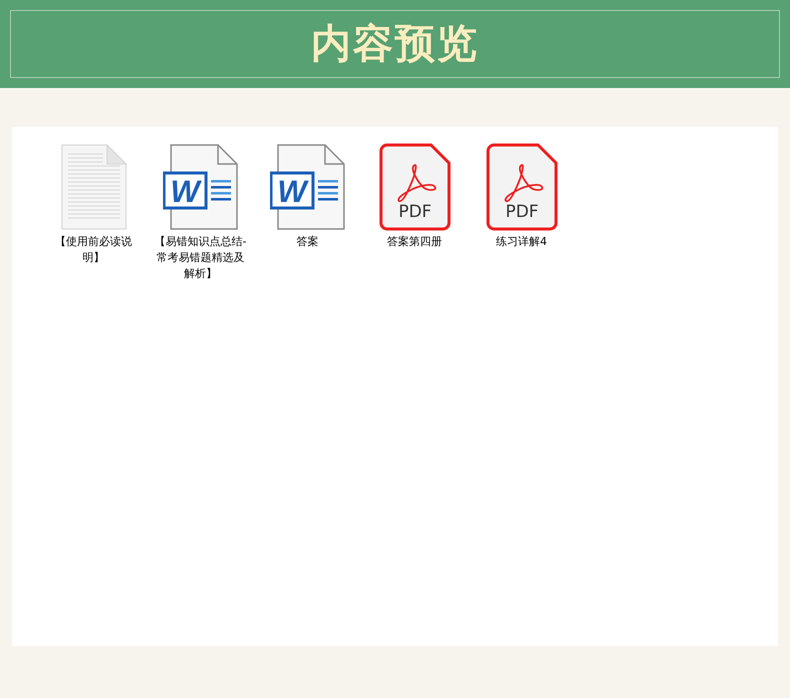 The image size is (790, 698). I want to click on file-item: PDF 答案第四册, so click(414, 196).